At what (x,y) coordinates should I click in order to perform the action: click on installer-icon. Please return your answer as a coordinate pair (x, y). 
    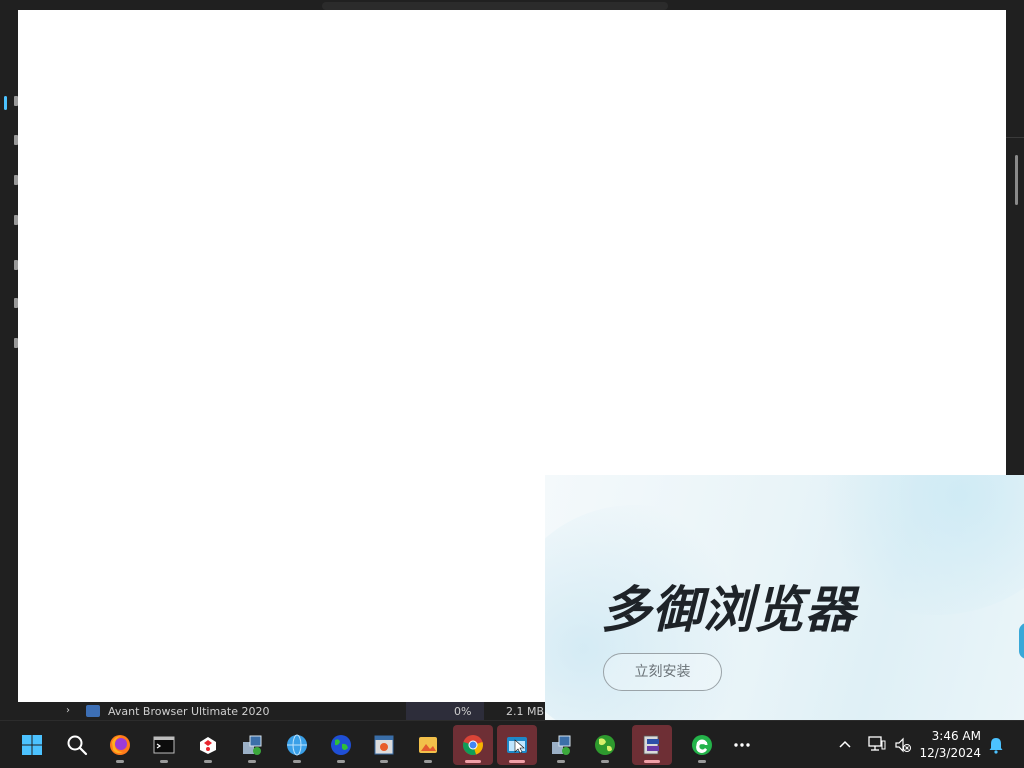
    Looking at the image, I should click on (252, 745).